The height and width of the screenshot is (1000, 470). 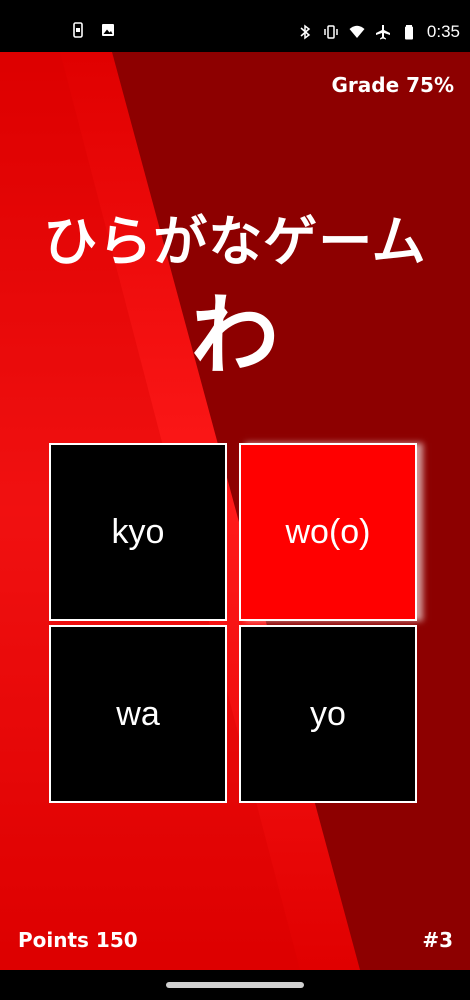 I want to click on battery-icon, so click(x=409, y=32).